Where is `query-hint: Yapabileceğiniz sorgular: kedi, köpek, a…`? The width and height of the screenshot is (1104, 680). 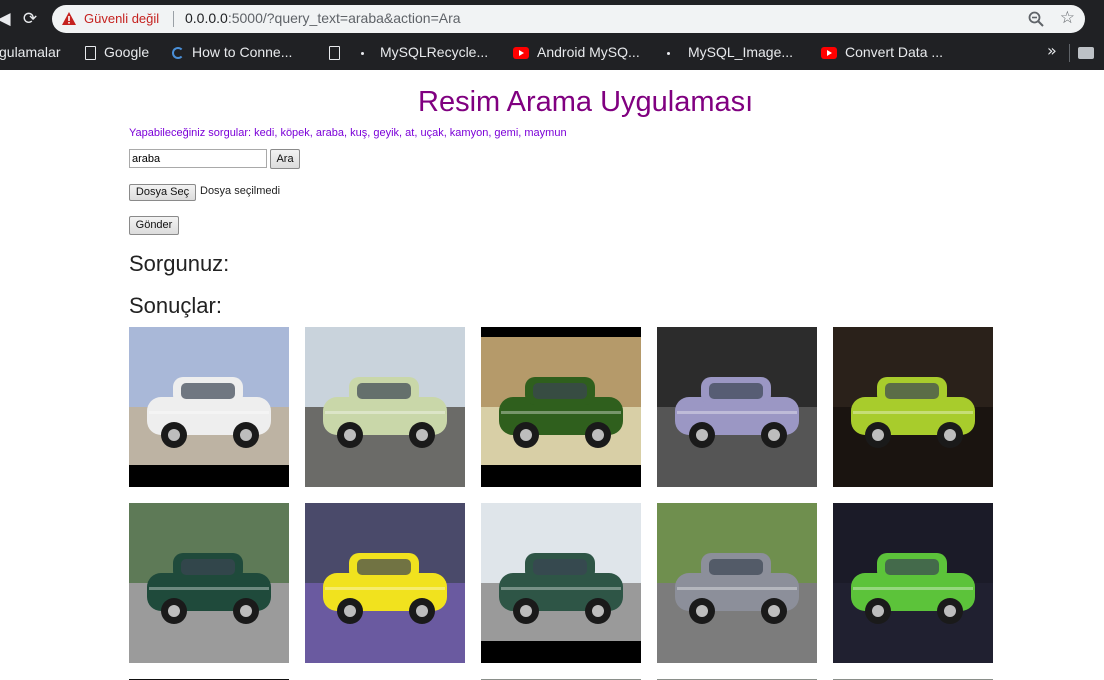 query-hint: Yapabileceğiniz sorgular: kedi, köpek, a… is located at coordinates (348, 133).